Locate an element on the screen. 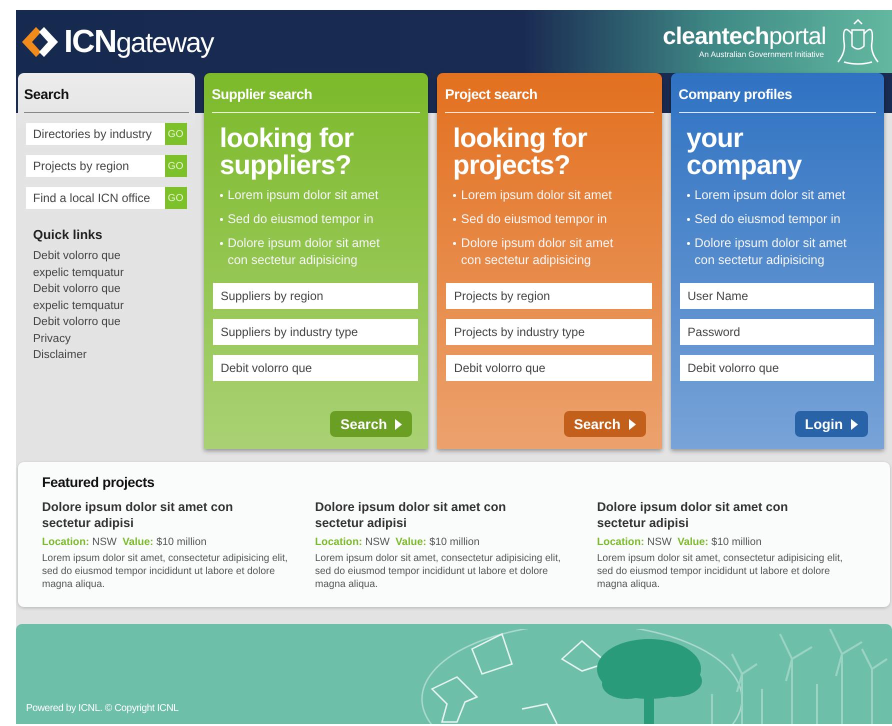 This screenshot has width=892, height=726. panel-headline: looking for projects? is located at coordinates (520, 152).